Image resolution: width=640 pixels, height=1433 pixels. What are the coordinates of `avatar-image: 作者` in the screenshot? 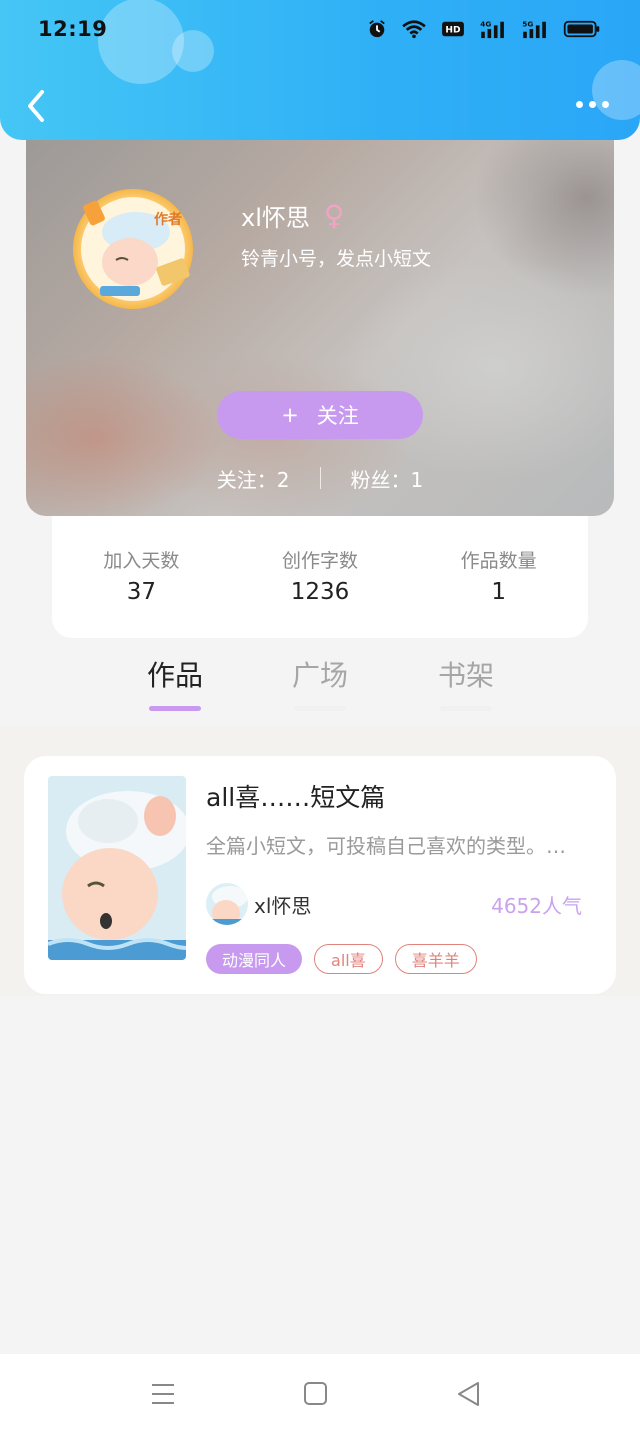 It's located at (133, 249).